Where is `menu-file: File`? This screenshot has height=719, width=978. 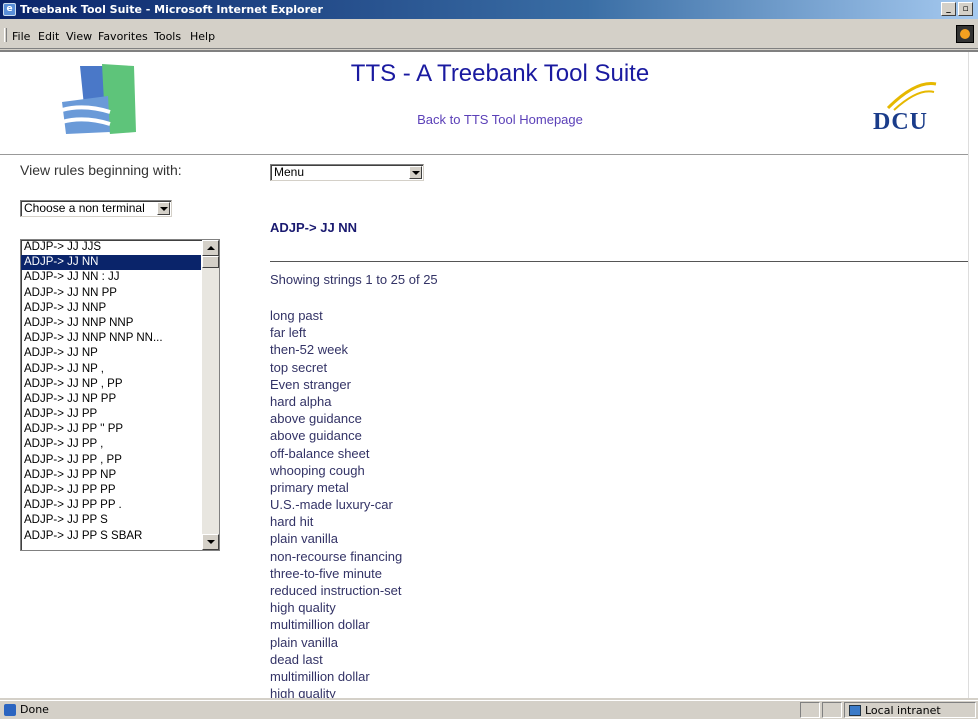
menu-file: File is located at coordinates (21, 36).